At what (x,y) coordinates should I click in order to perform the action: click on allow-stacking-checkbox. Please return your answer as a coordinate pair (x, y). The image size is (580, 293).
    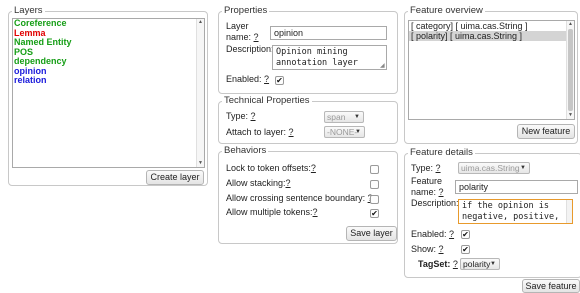
    Looking at the image, I should click on (374, 184).